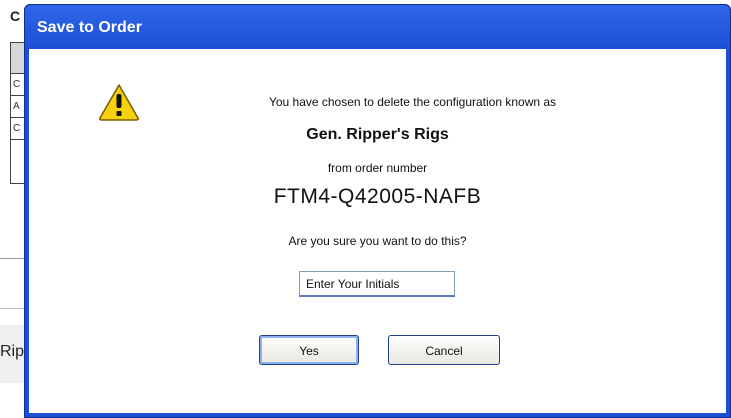 This screenshot has width=731, height=418. Describe the element at coordinates (15, 16) in the screenshot. I see `bg-heading: C` at that location.